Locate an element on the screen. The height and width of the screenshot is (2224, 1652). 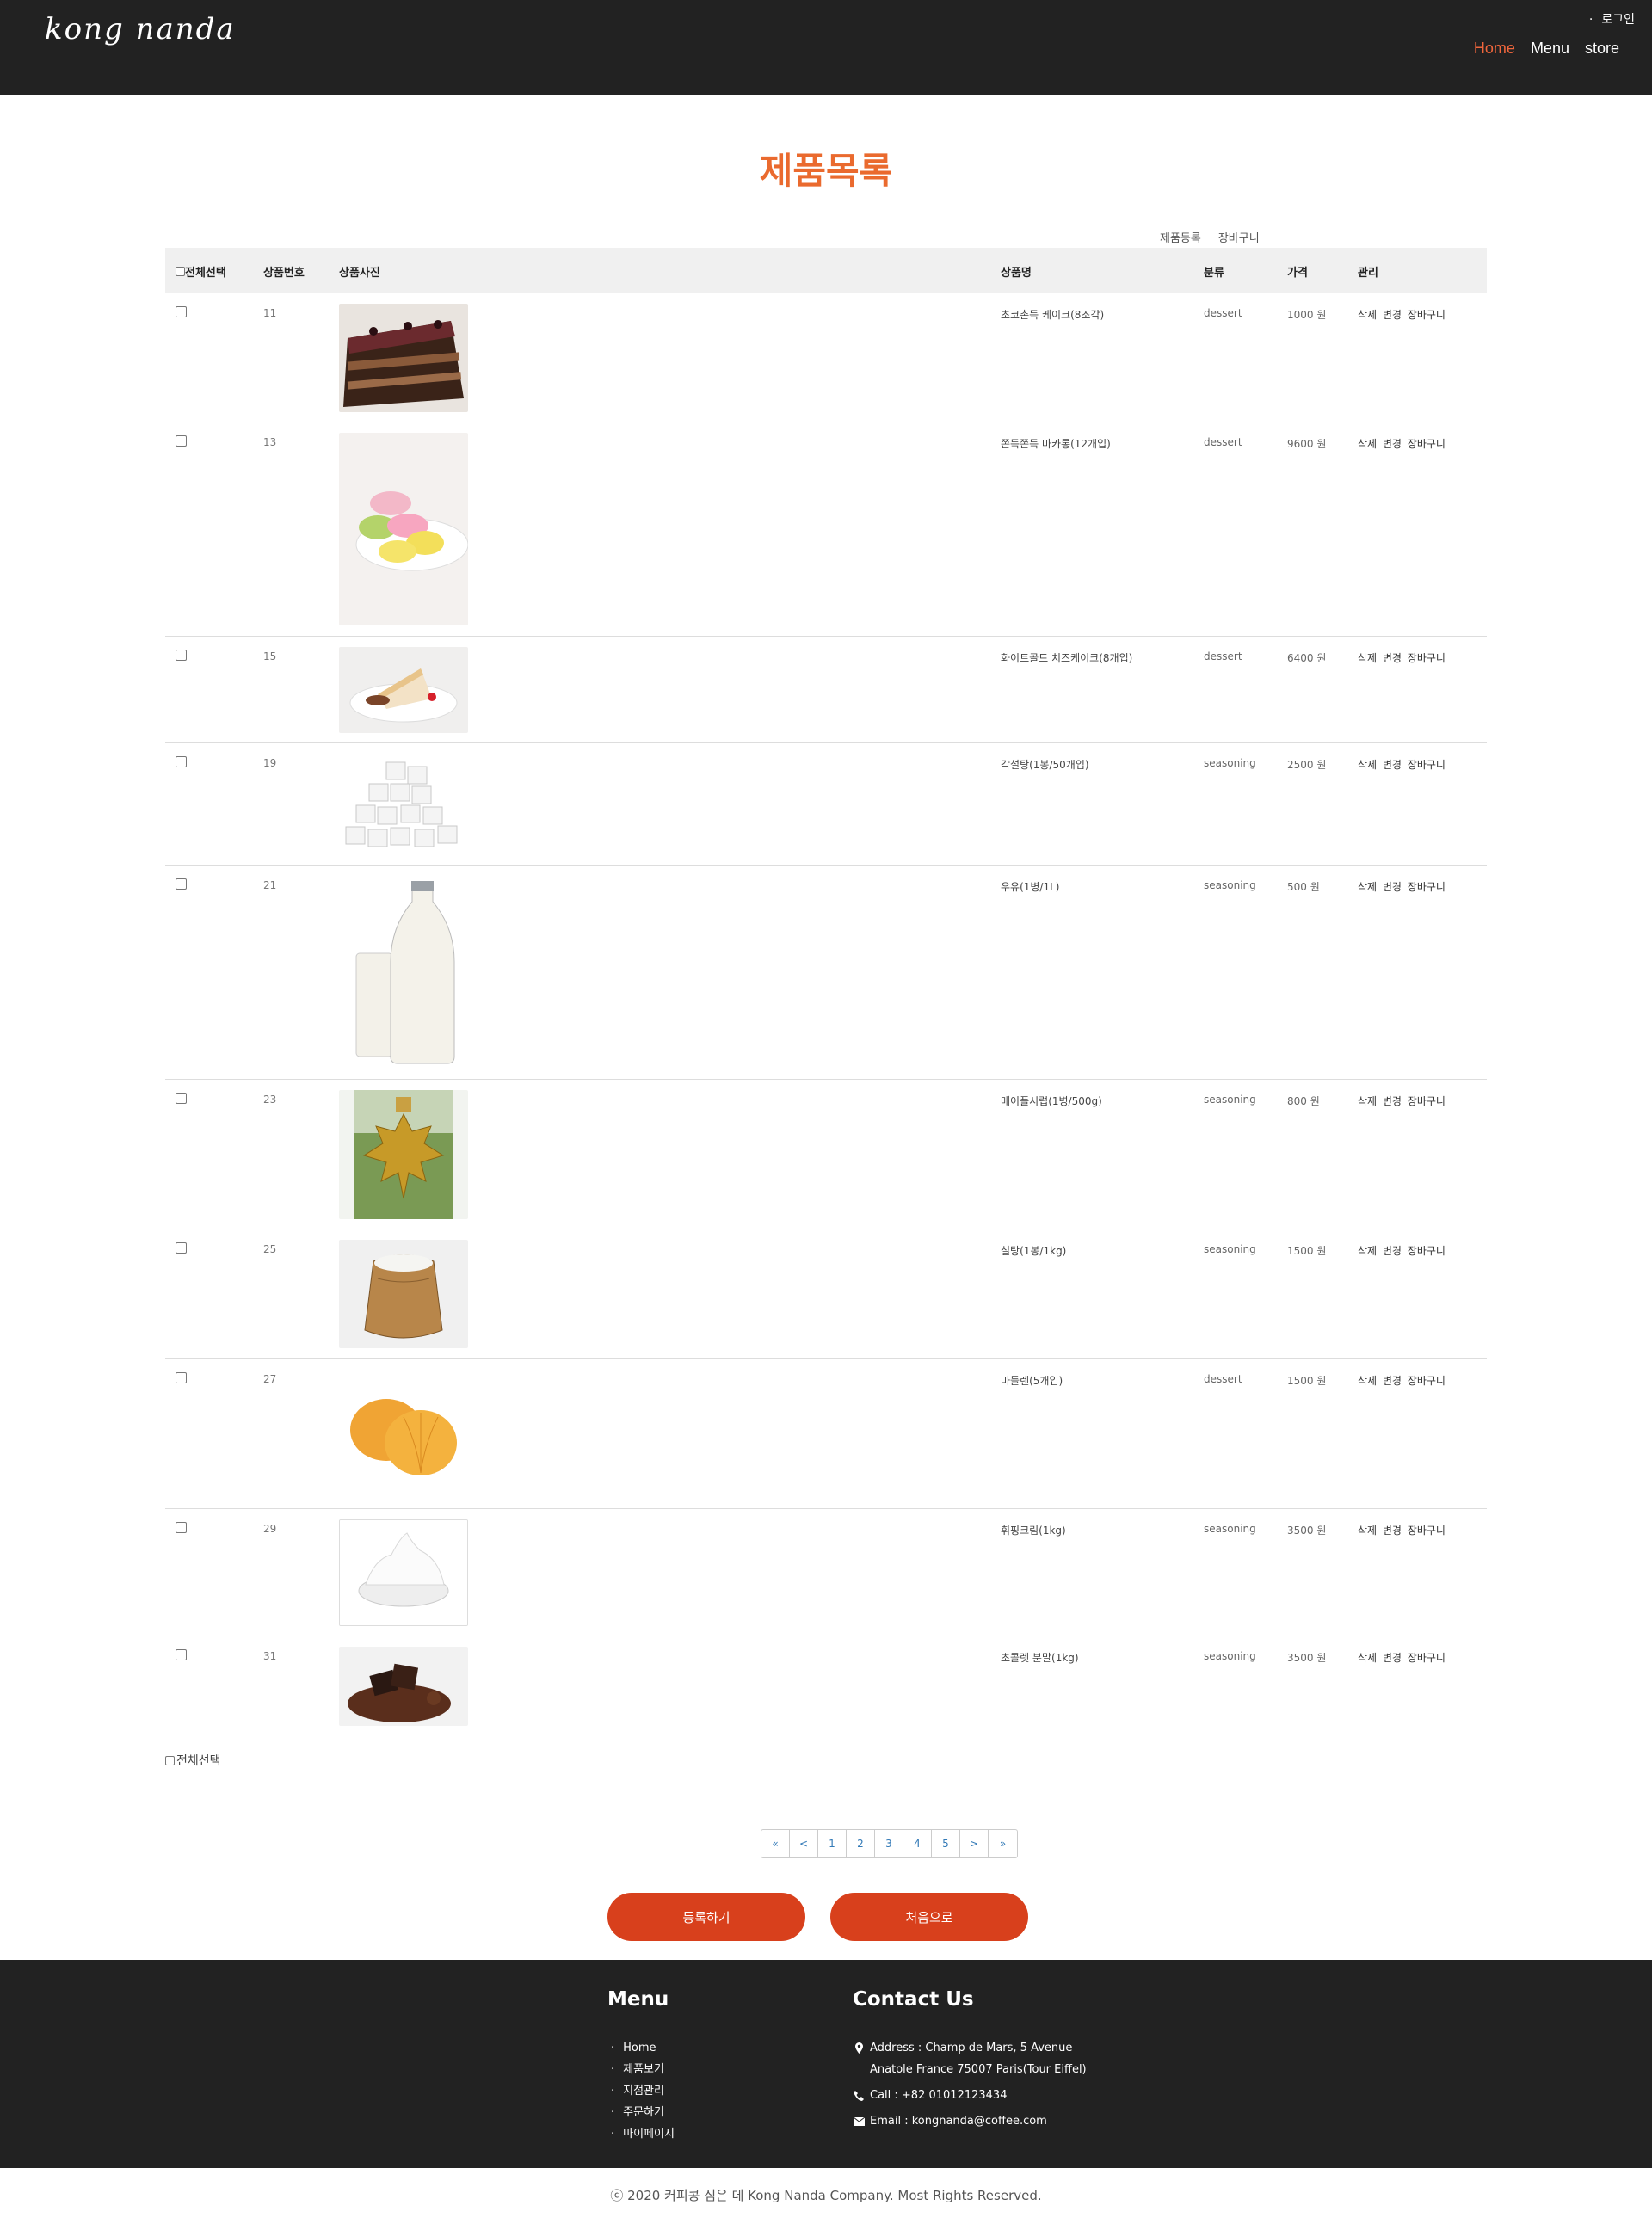
nav-menu: Menu is located at coordinates (1550, 49).